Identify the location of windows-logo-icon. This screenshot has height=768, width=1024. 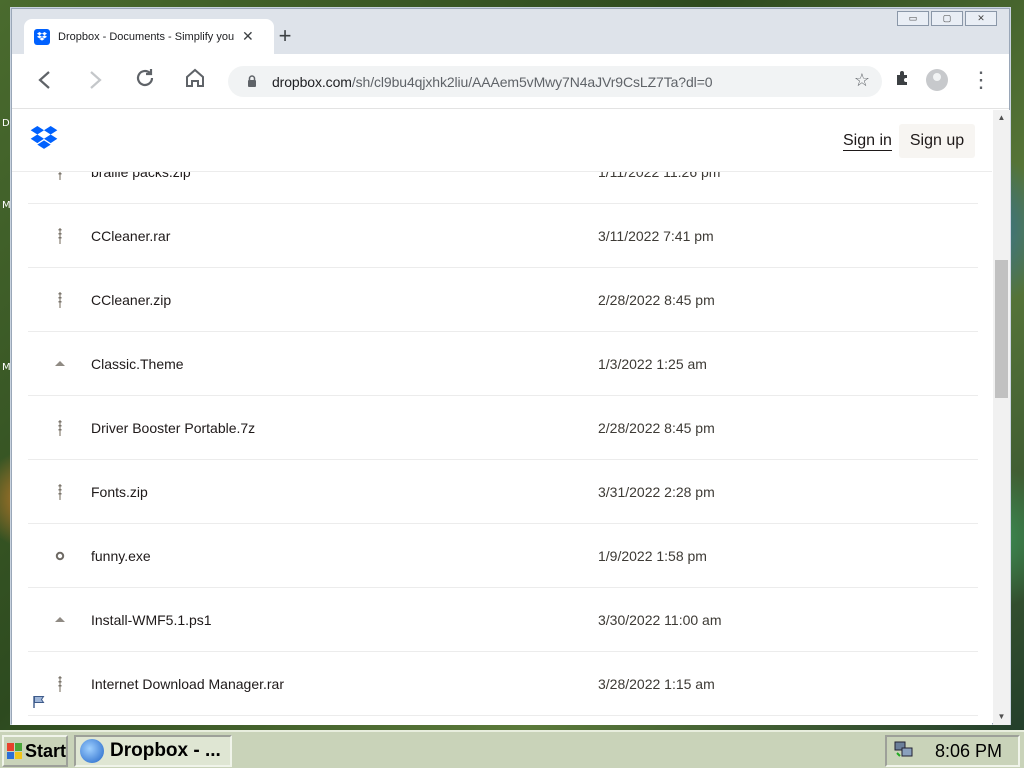
(14, 751).